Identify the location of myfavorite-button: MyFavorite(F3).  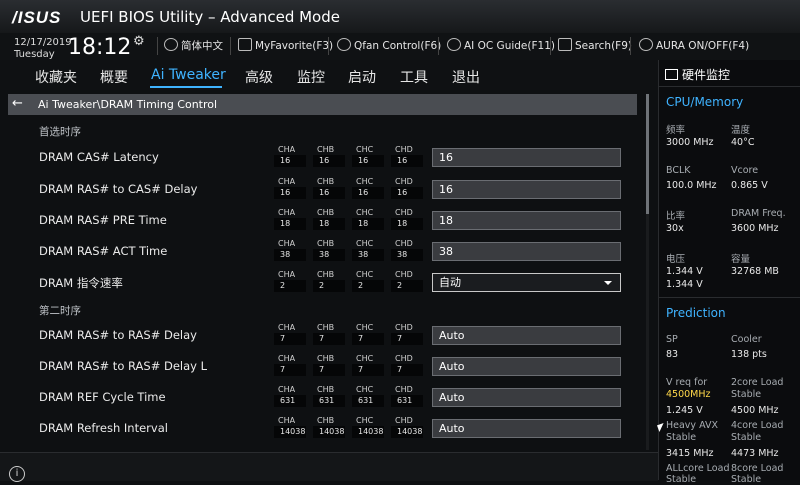
(285, 45).